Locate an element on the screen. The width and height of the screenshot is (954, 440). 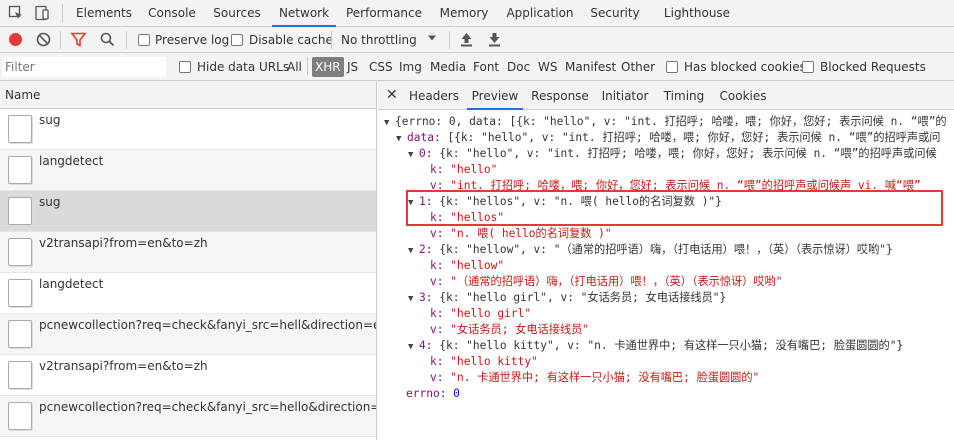
tab-cookies: Cookies is located at coordinates (743, 95).